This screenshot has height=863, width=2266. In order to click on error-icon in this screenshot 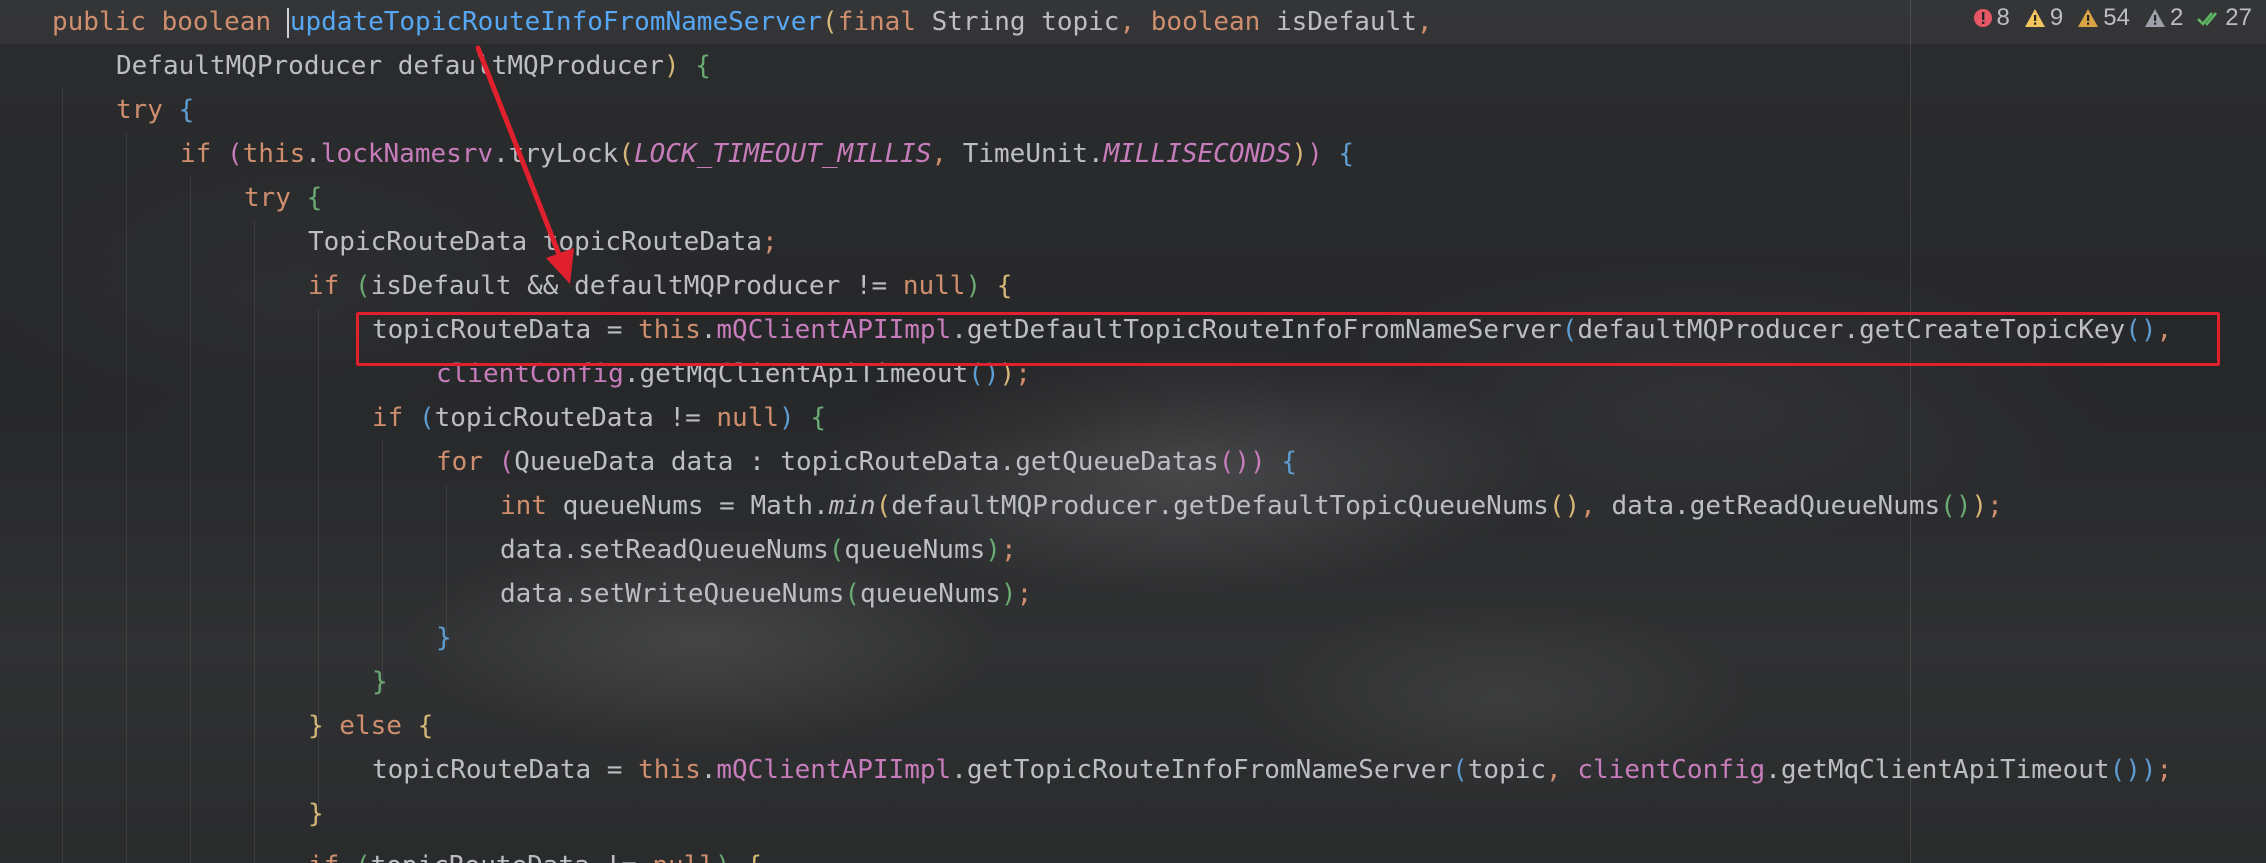, I will do `click(1983, 18)`.